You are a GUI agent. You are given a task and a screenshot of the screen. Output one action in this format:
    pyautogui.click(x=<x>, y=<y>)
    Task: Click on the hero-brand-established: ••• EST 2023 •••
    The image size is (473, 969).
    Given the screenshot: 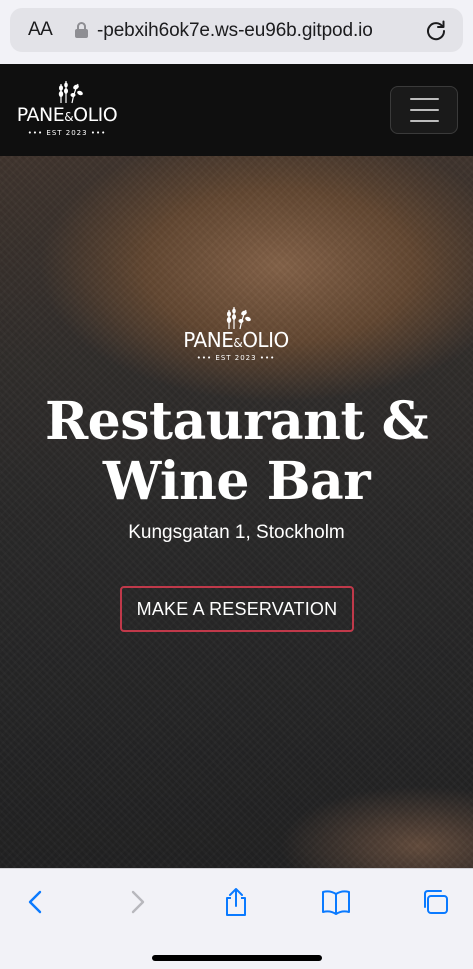 What is the action you would take?
    pyautogui.click(x=236, y=358)
    